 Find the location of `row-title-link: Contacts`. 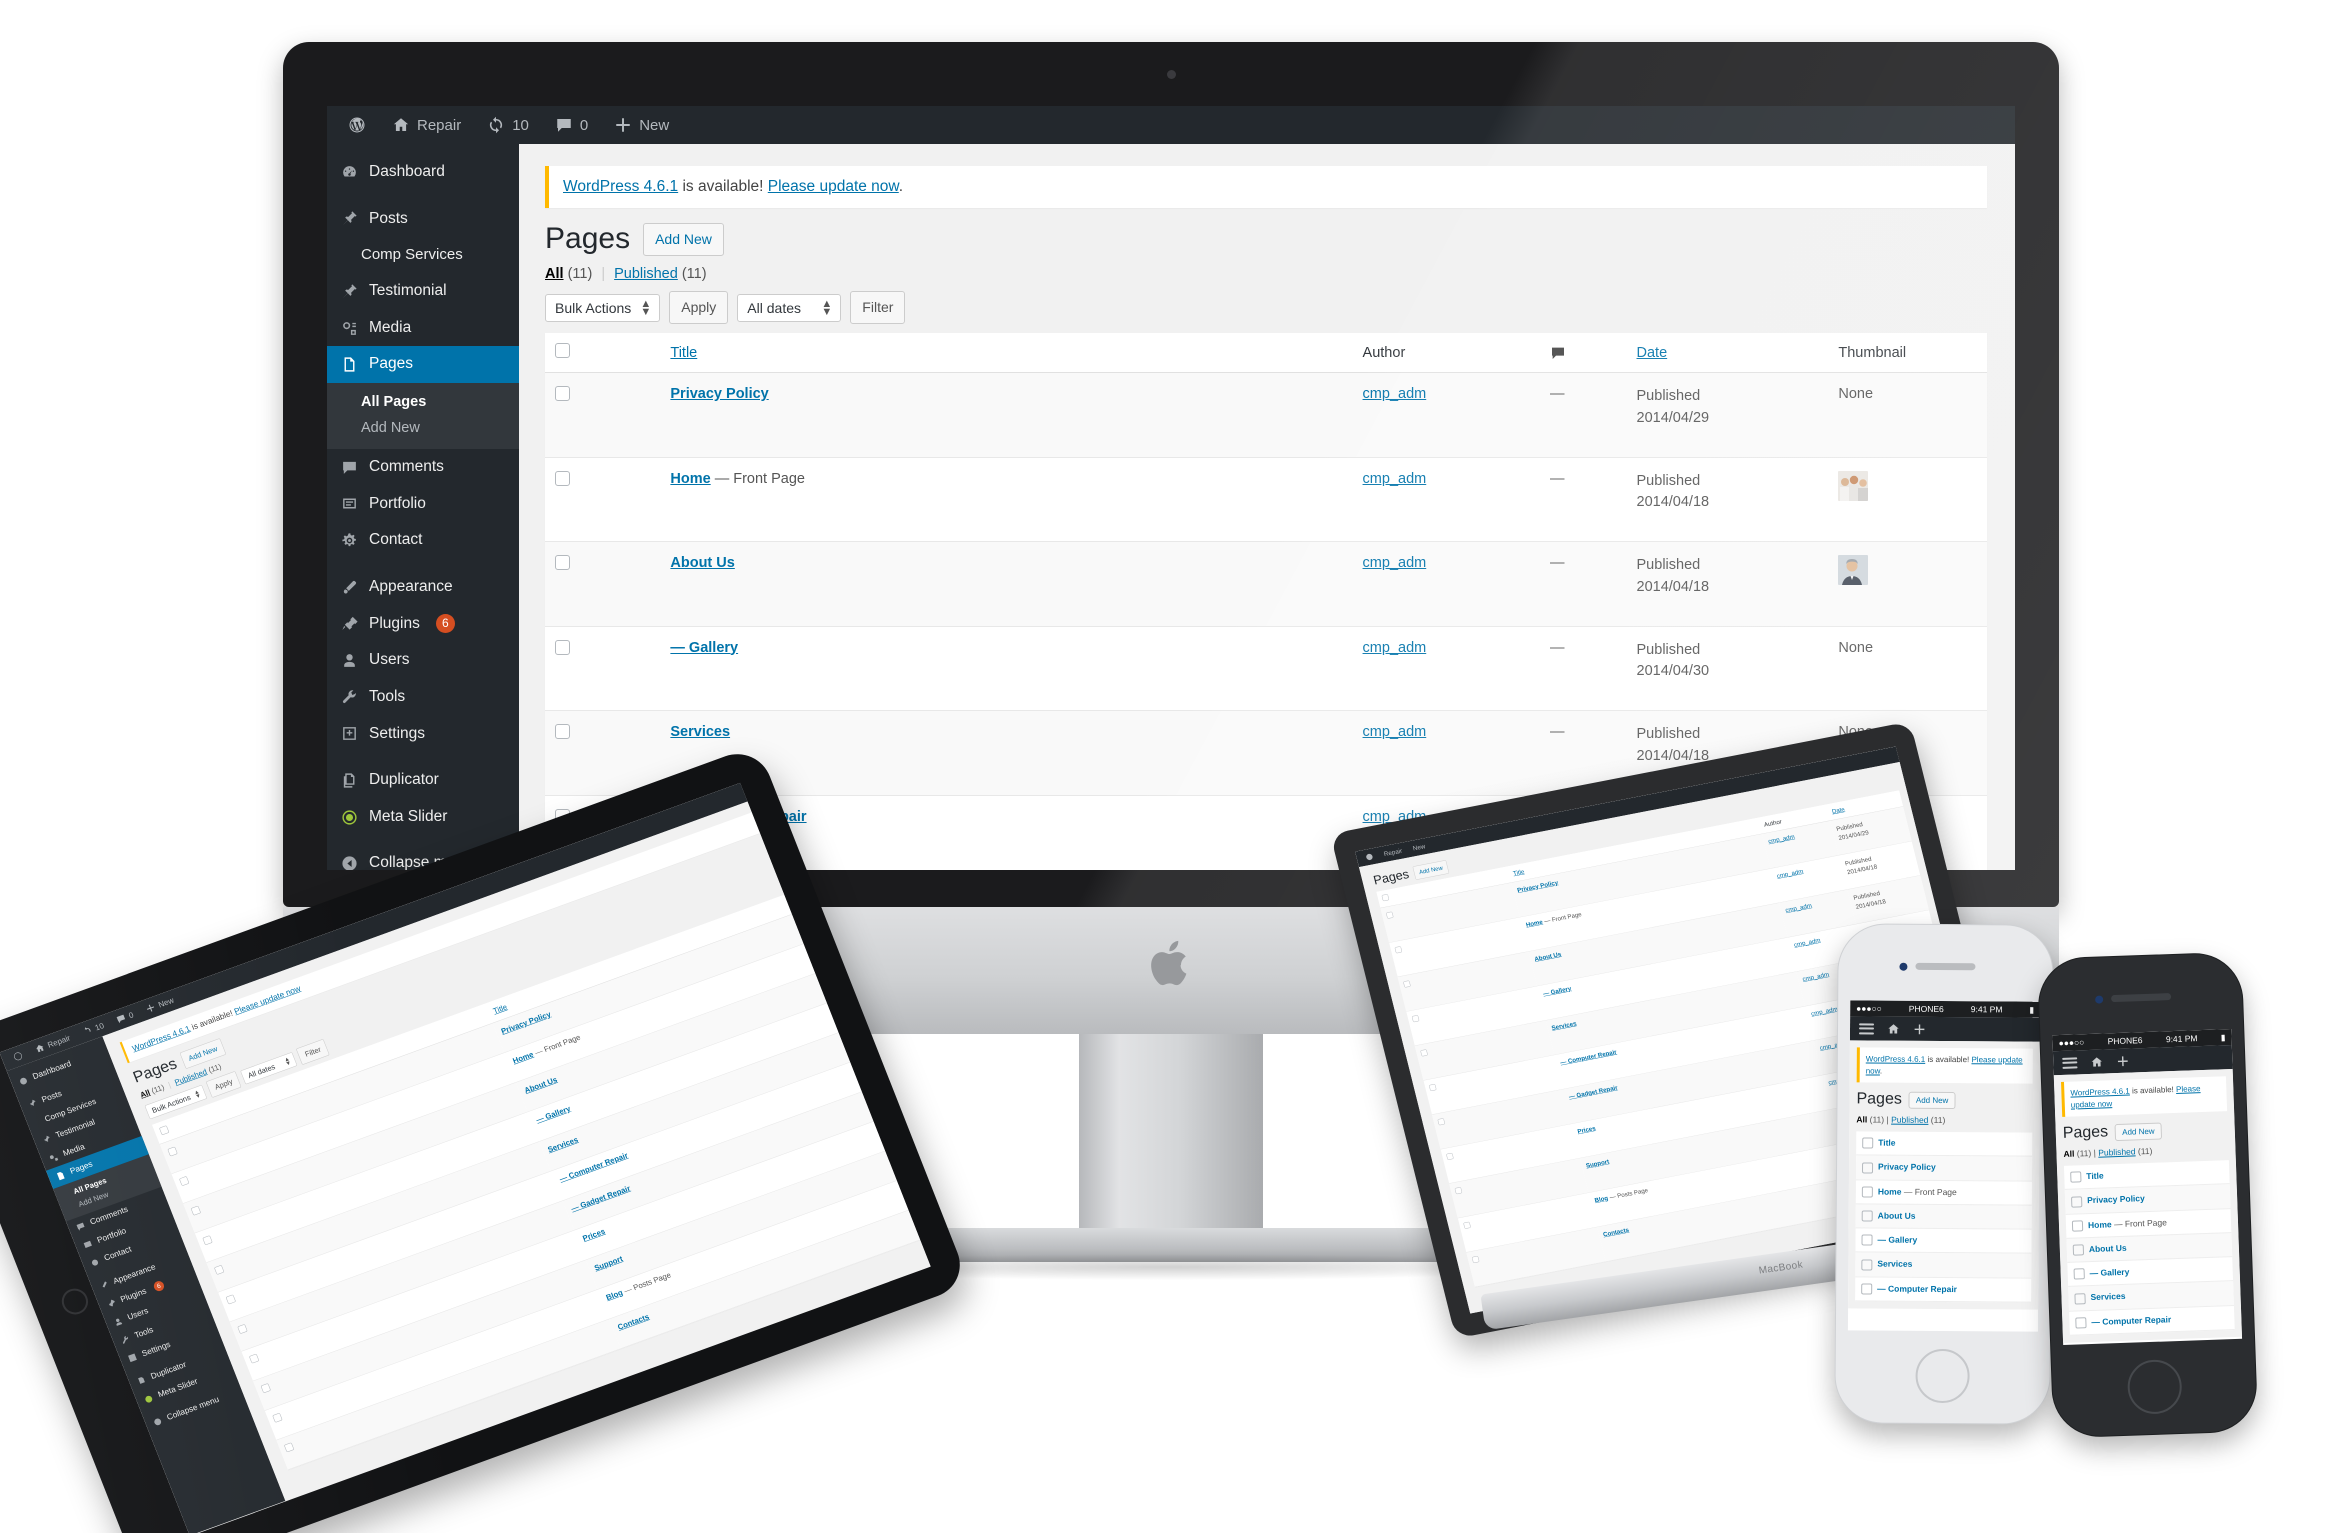

row-title-link: Contacts is located at coordinates (1615, 1232).